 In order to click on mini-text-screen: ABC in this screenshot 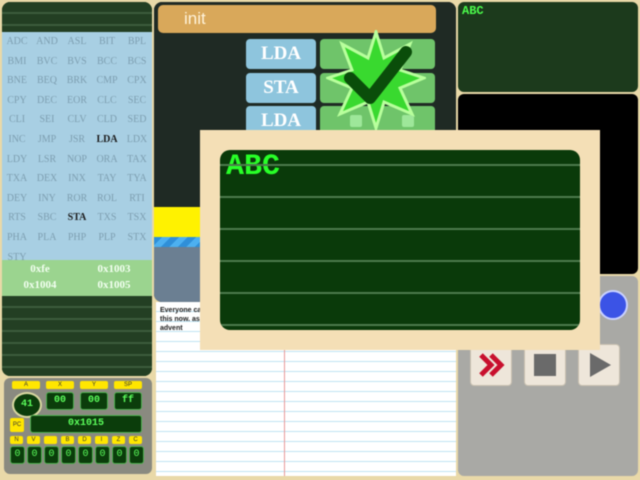, I will do `click(548, 47)`.